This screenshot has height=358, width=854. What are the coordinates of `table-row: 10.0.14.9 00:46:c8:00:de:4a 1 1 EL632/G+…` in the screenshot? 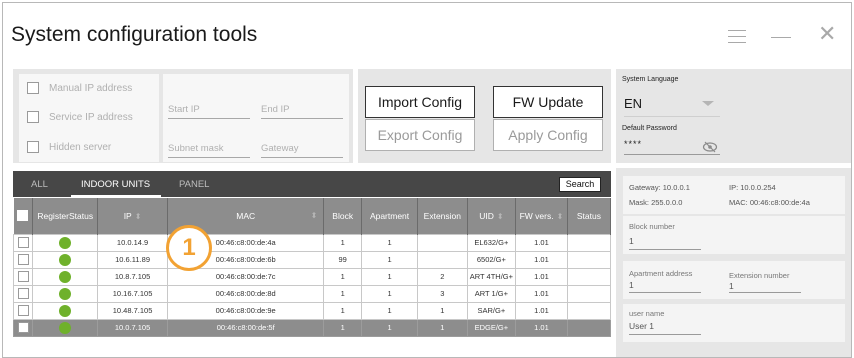 It's located at (312, 242).